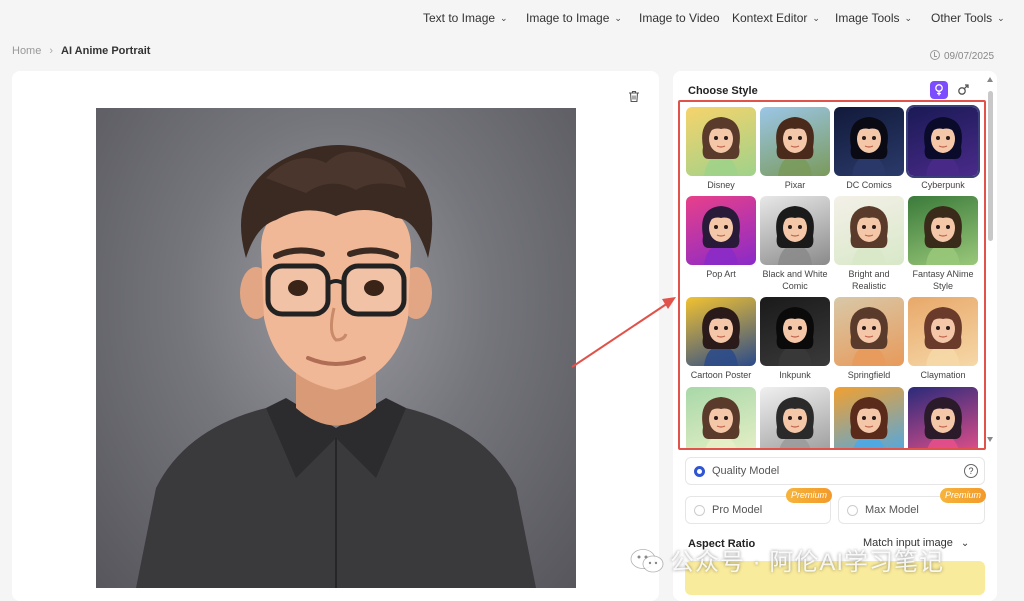  Describe the element at coordinates (770, 18) in the screenshot. I see `nav-label: Kontext Editor` at that location.